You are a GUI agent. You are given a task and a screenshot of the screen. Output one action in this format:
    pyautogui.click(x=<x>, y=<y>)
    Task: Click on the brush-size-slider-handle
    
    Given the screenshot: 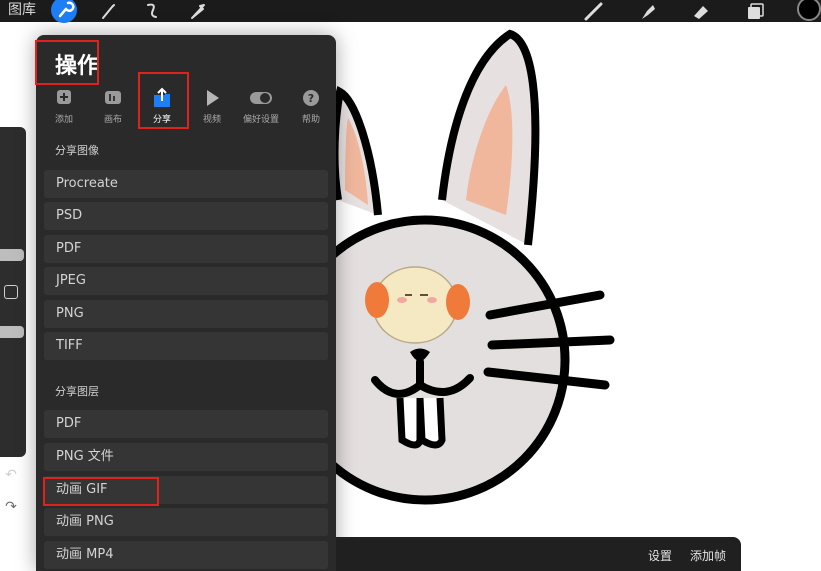 What is the action you would take?
    pyautogui.click(x=12, y=255)
    